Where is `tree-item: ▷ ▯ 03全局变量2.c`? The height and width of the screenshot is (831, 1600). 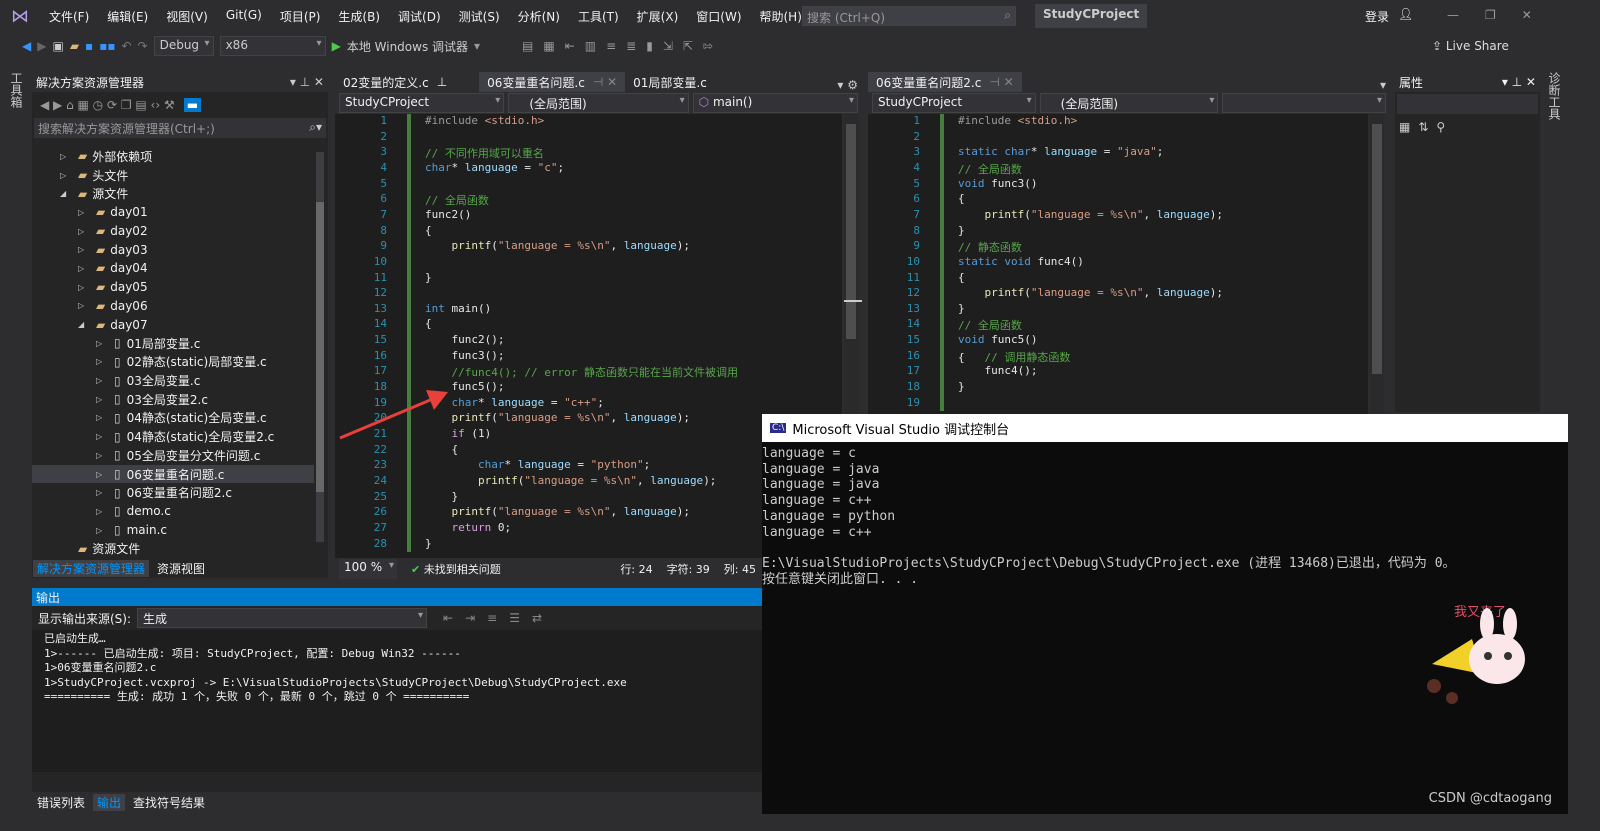 tree-item: ▷ ▯ 03全局变量2.c is located at coordinates (173, 399).